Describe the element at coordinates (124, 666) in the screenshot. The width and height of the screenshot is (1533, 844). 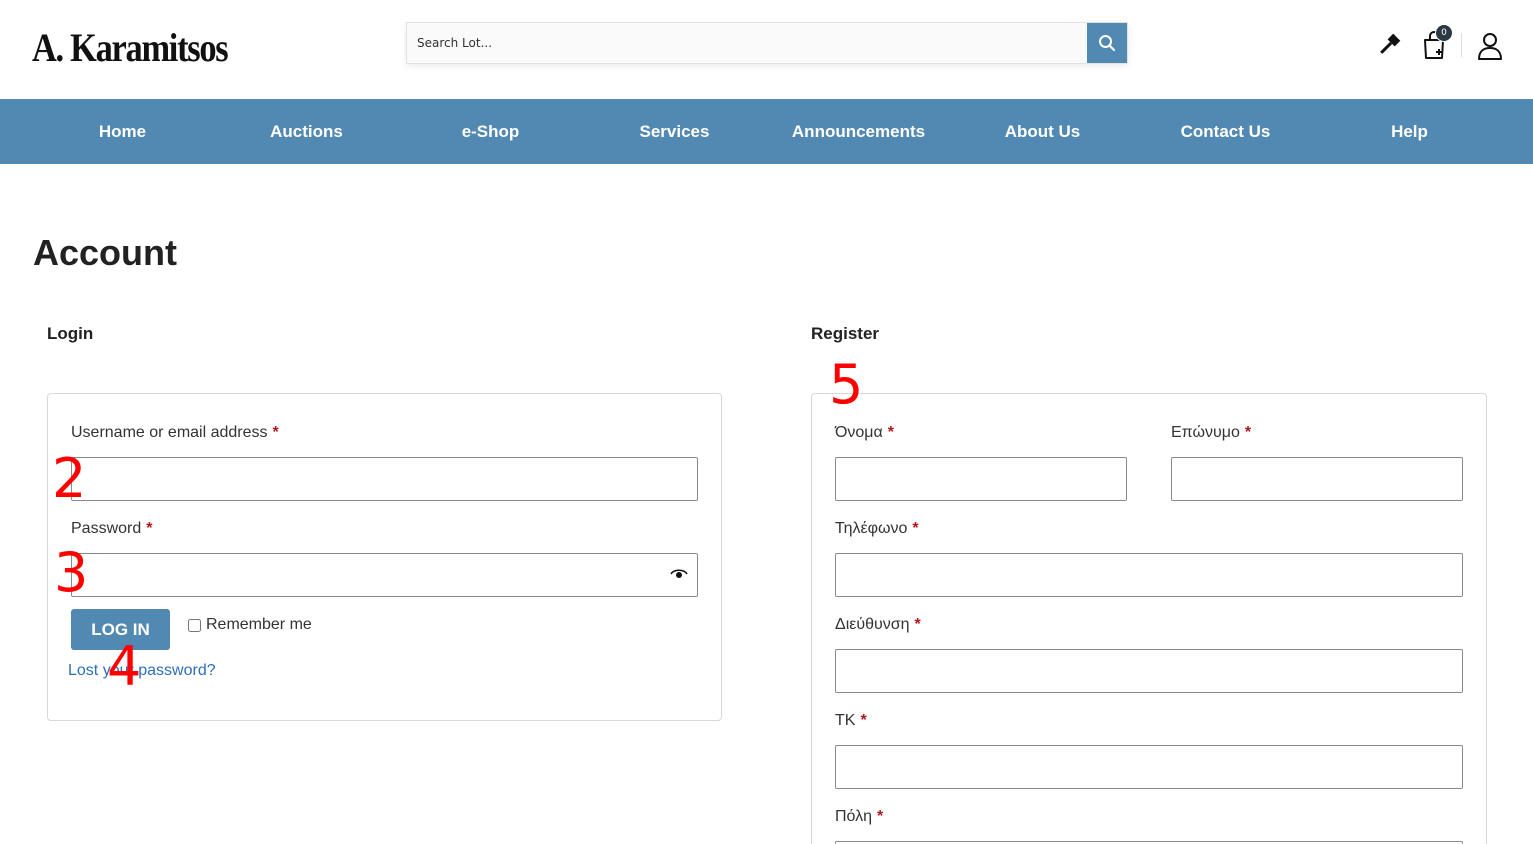
I see `annotation-4: 4` at that location.